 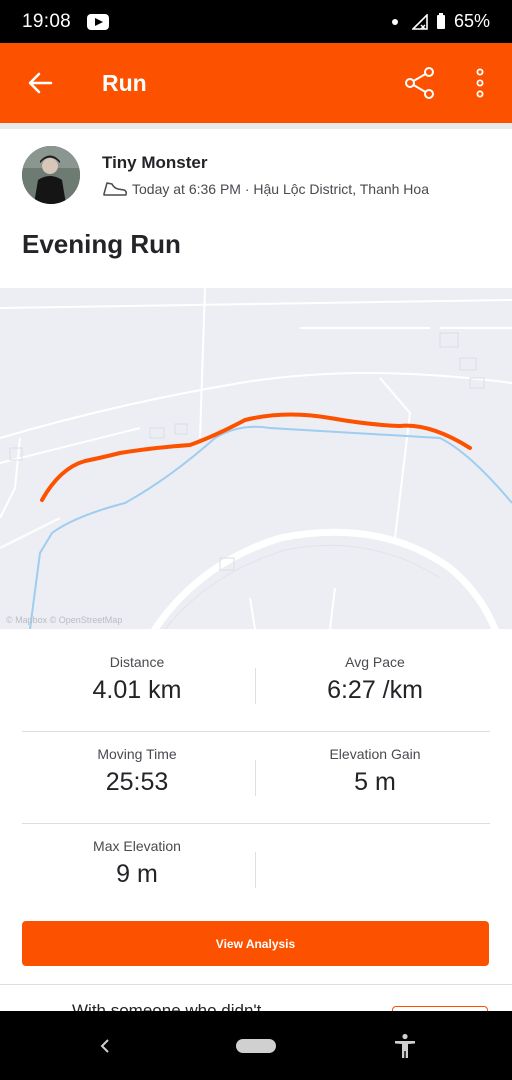 What do you see at coordinates (137, 846) in the screenshot?
I see `stat-label: Max Elevation` at bounding box center [137, 846].